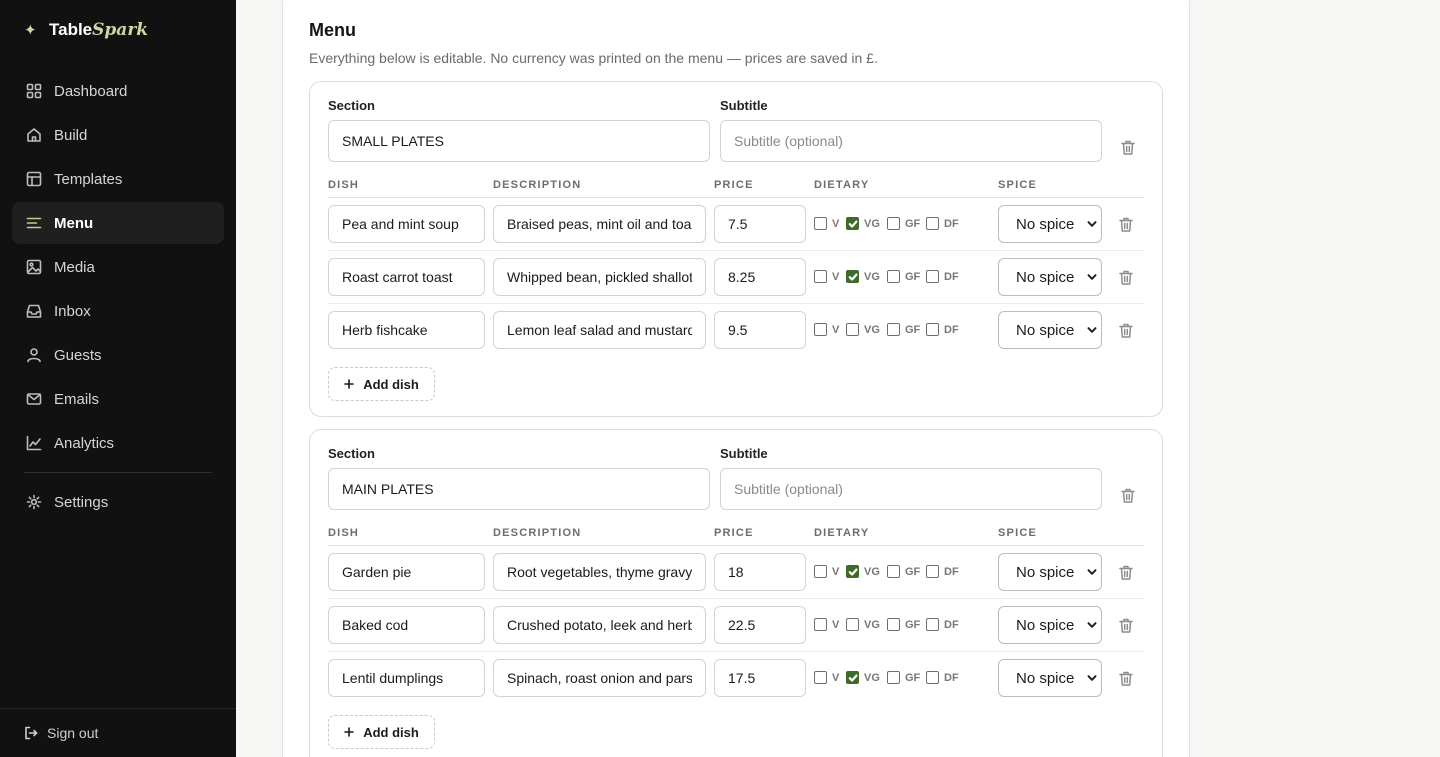 The image size is (1440, 757). What do you see at coordinates (118, 443) in the screenshot?
I see `sidebar-item-analytics: Analytics` at bounding box center [118, 443].